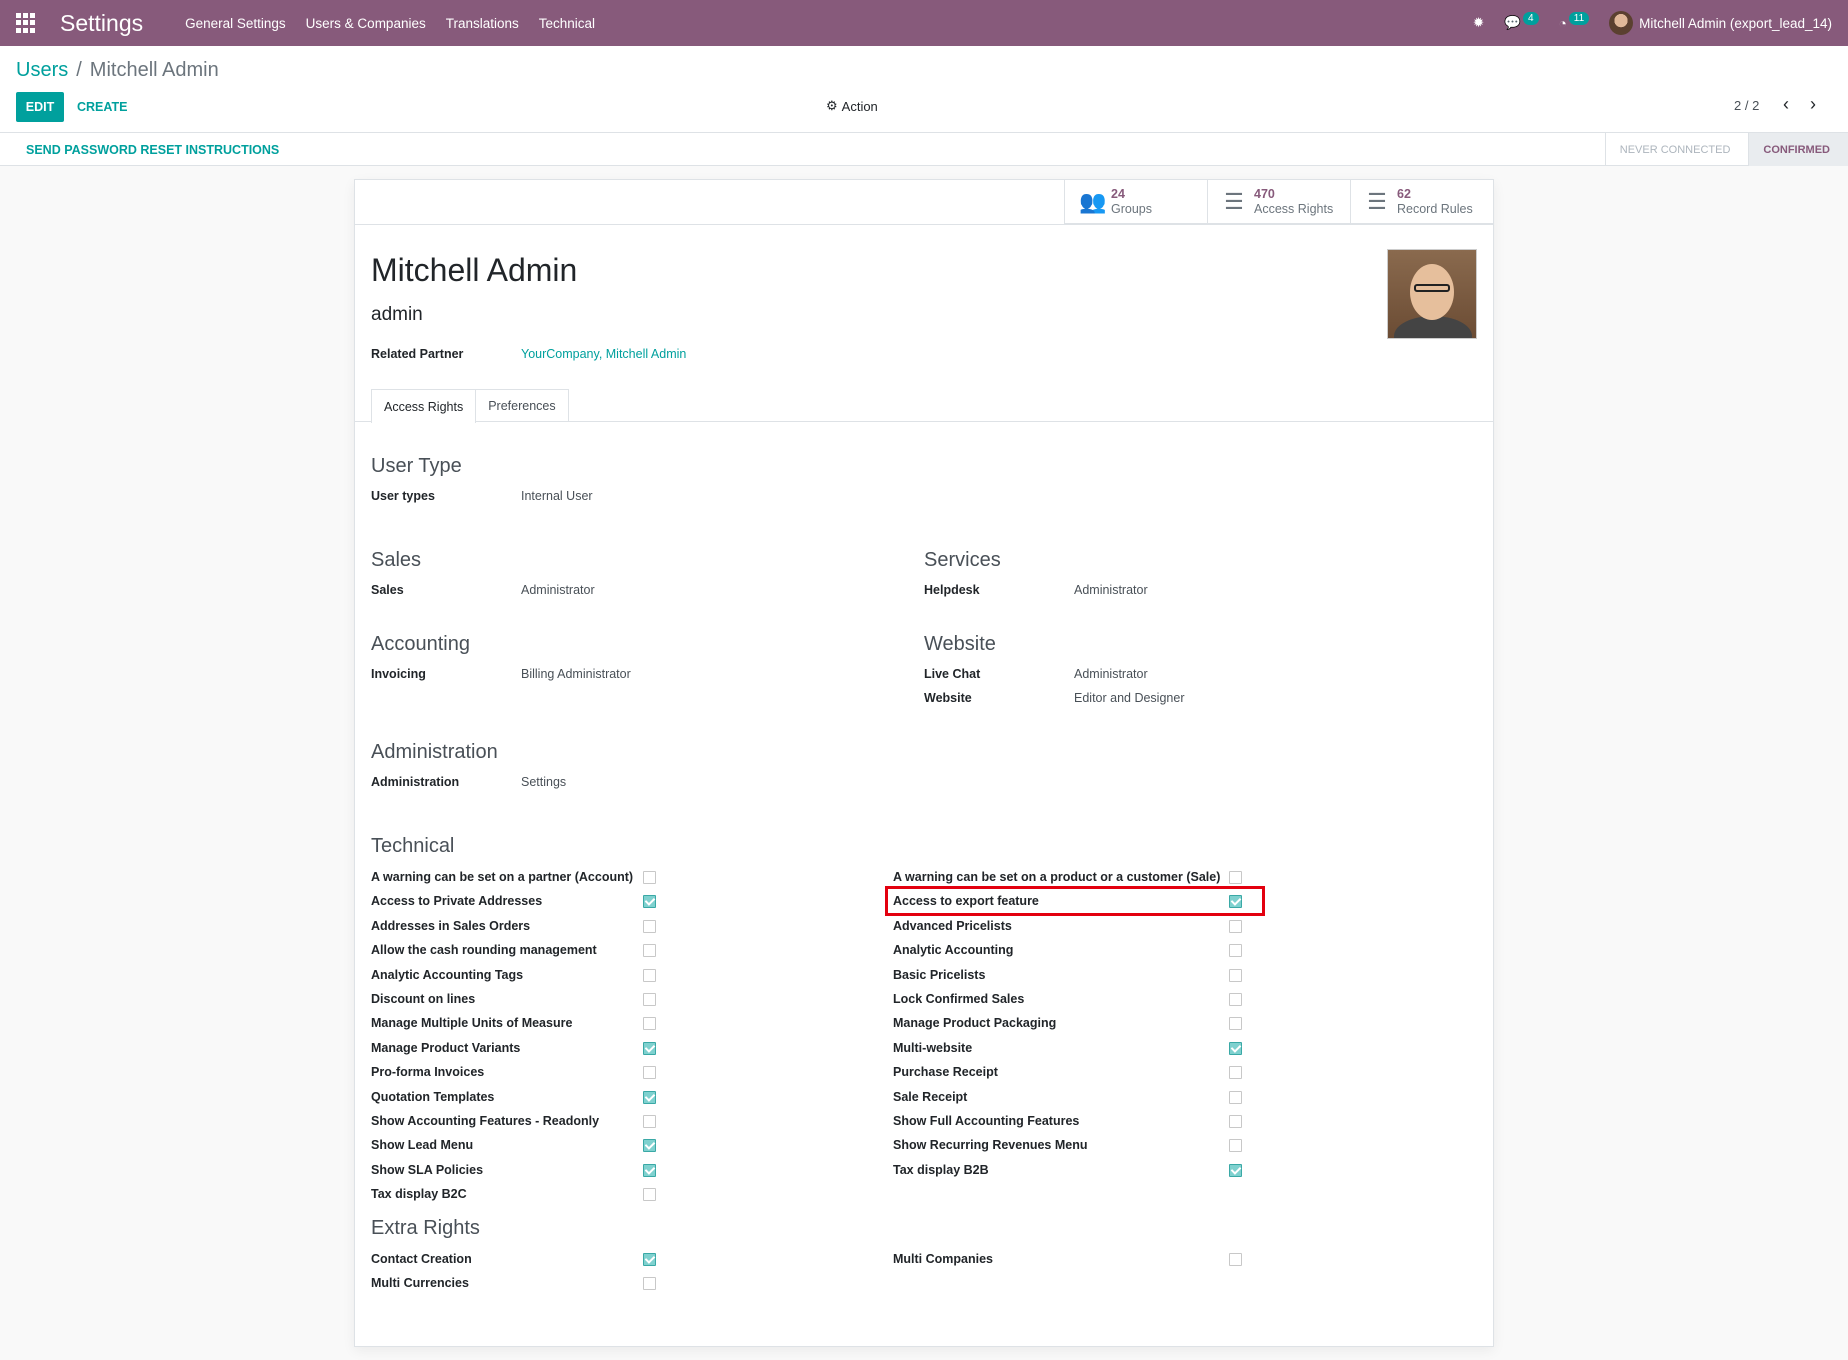 This screenshot has height=1360, width=1848. What do you see at coordinates (396, 560) in the screenshot?
I see `group-title-sales: Sales` at bounding box center [396, 560].